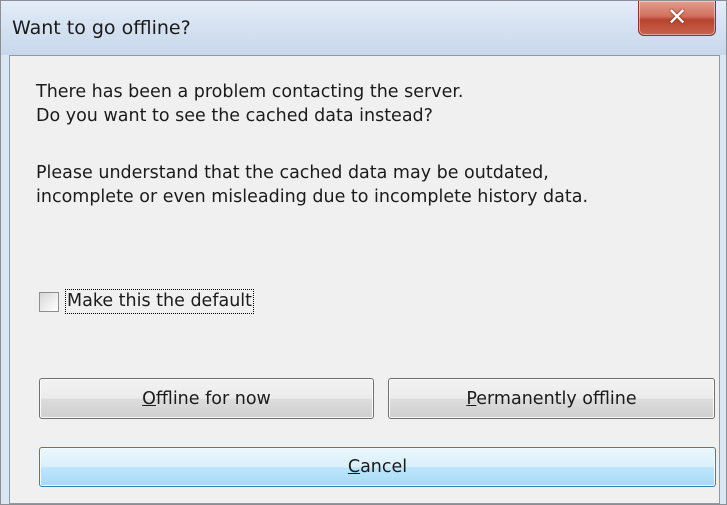  Describe the element at coordinates (556, 398) in the screenshot. I see `permanently-offline-text: ermanently offline` at that location.